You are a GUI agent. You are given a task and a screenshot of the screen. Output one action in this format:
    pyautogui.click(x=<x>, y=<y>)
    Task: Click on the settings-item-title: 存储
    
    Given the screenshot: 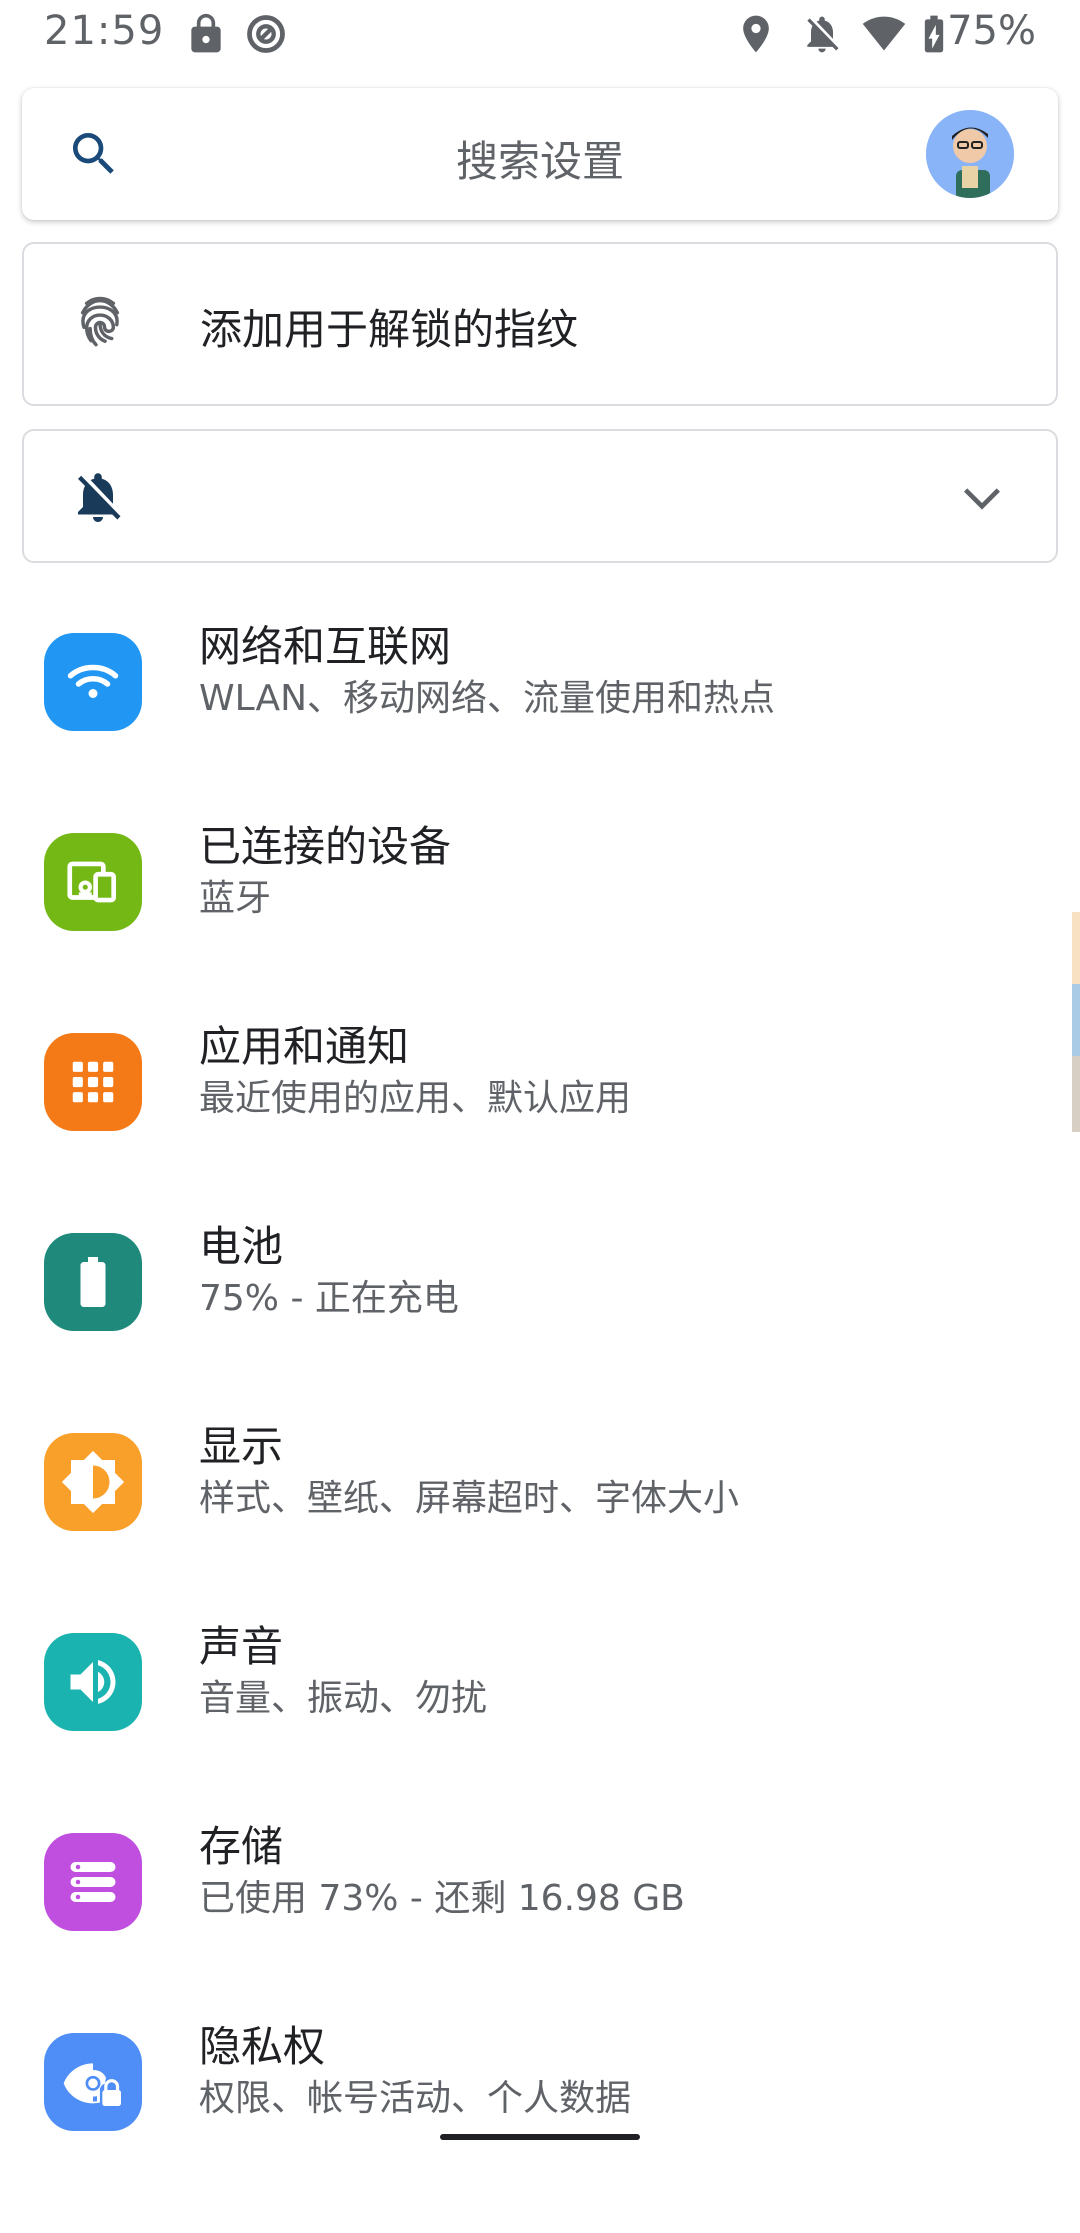 What is the action you would take?
    pyautogui.click(x=241, y=1846)
    